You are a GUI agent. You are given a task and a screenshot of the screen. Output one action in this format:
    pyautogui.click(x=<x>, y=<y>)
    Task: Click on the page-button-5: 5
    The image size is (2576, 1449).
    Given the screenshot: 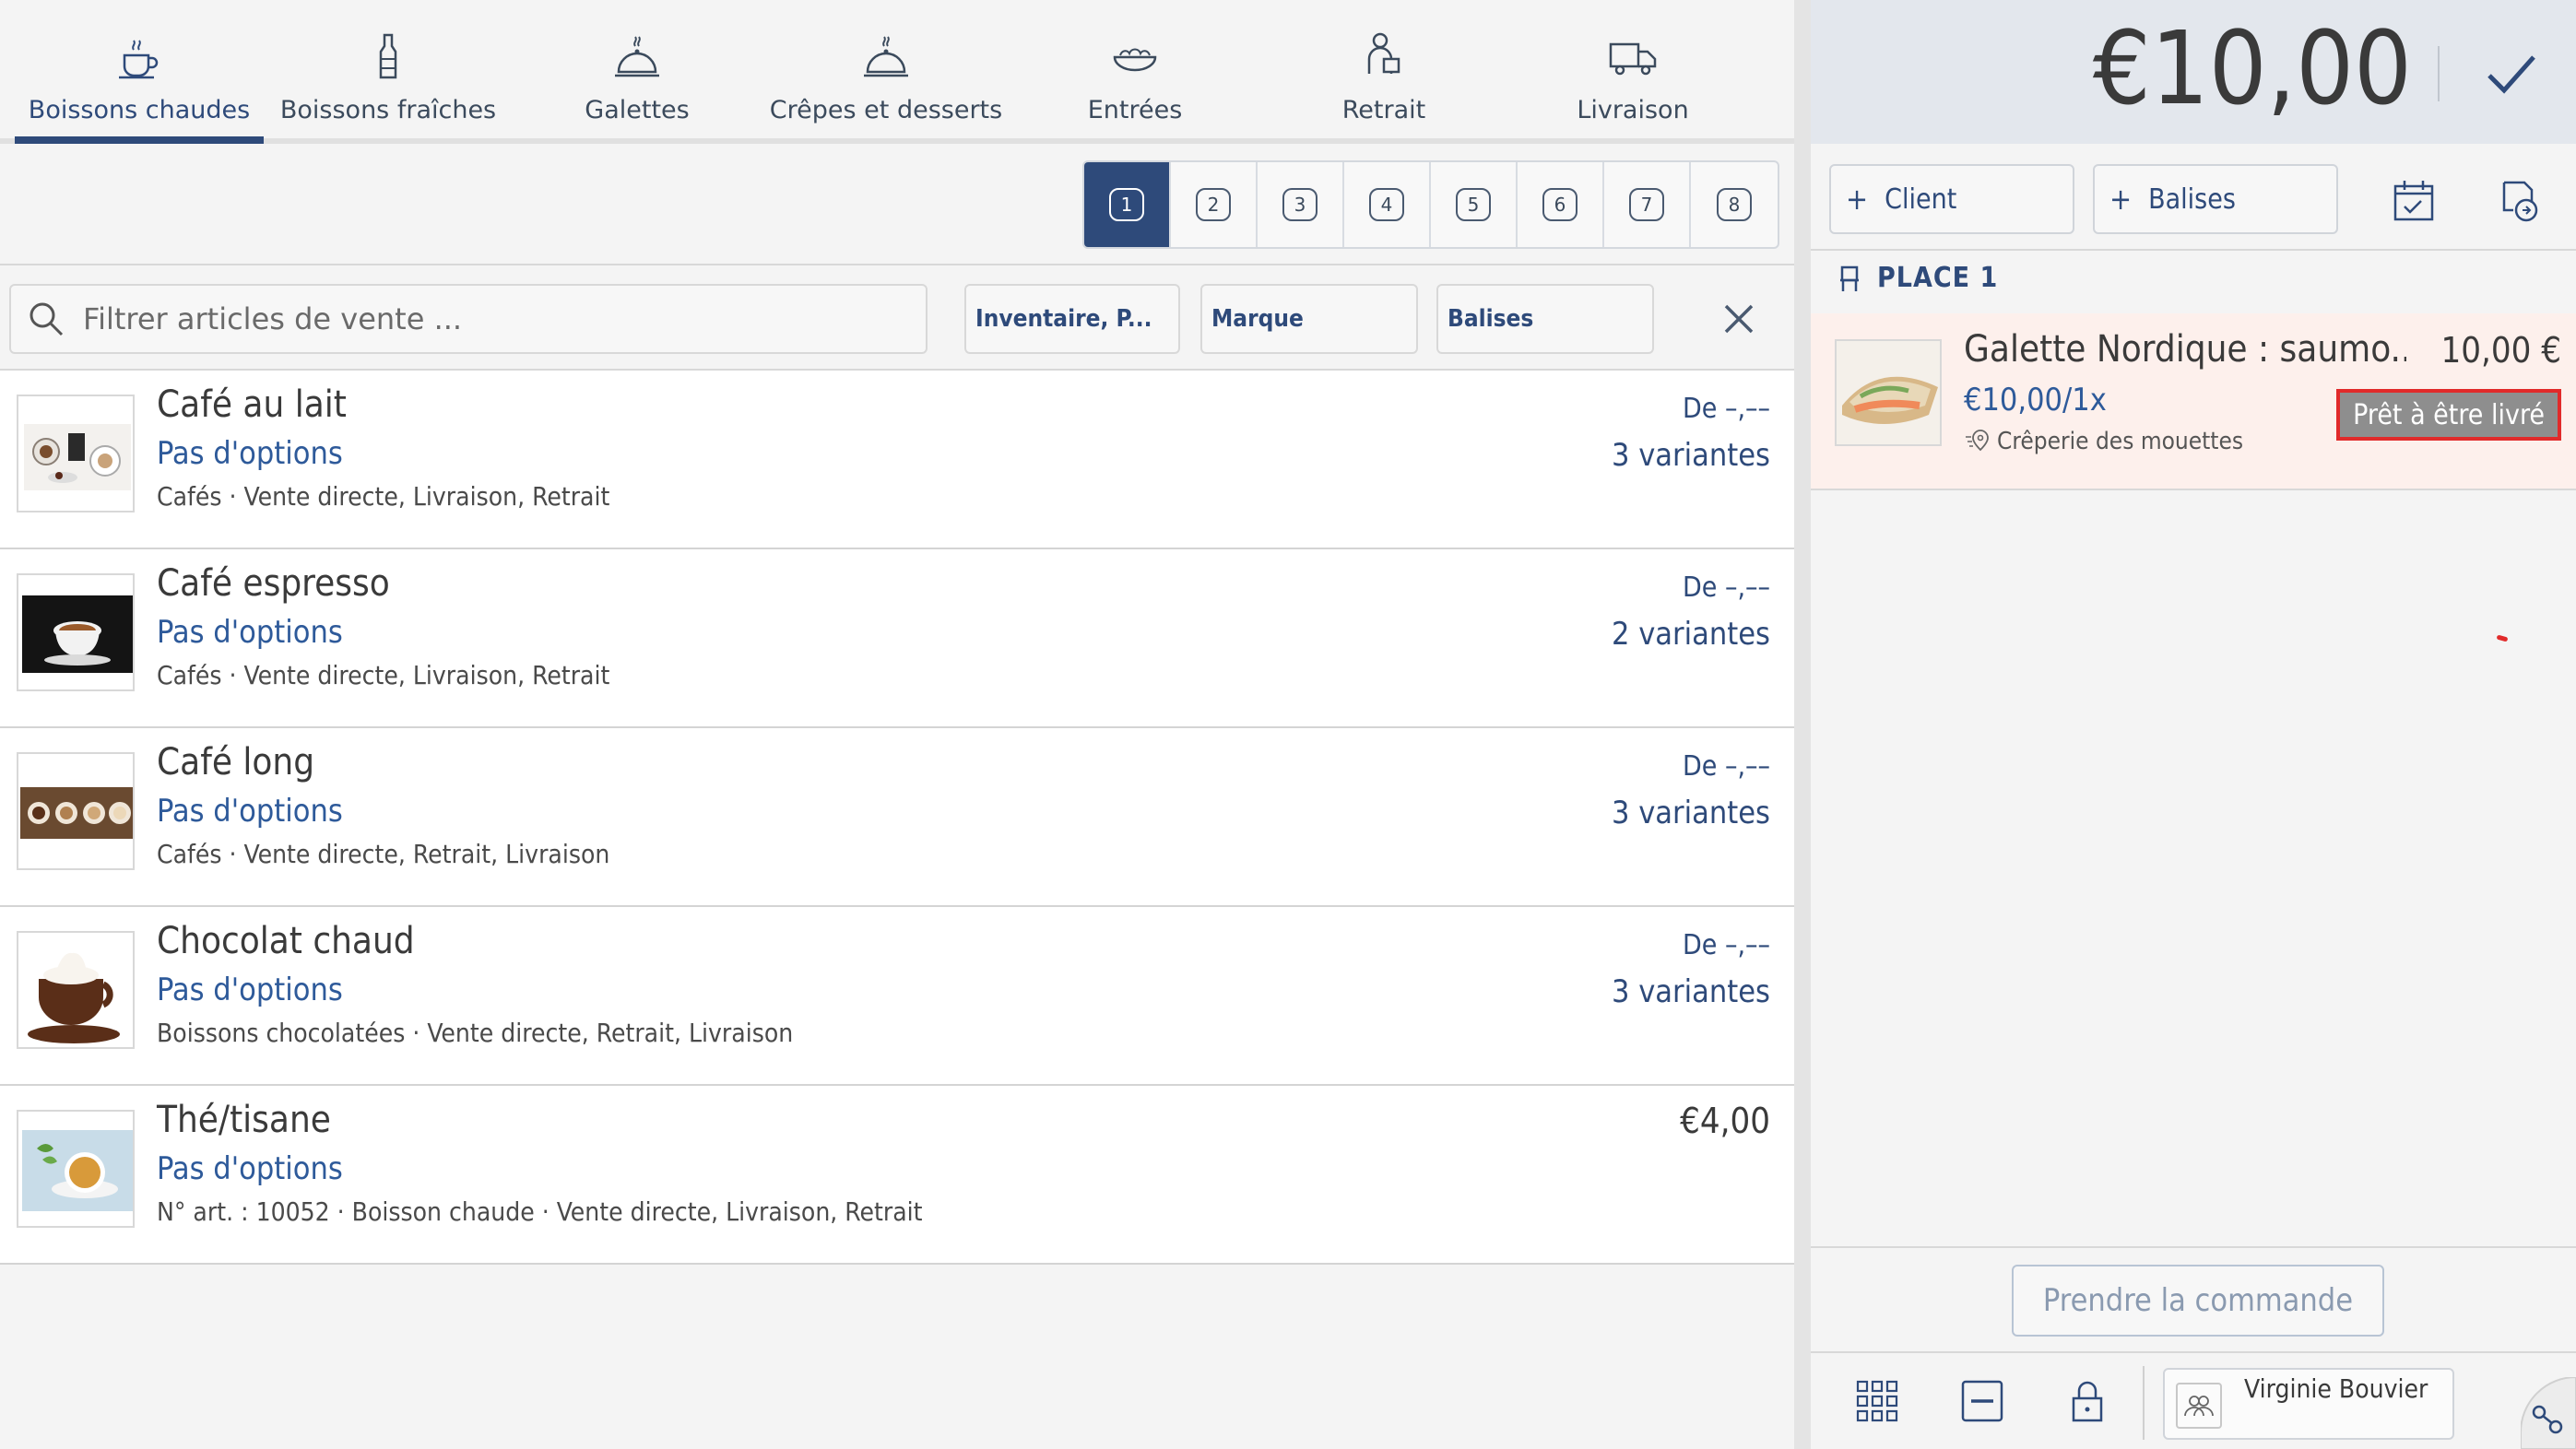 What is the action you would take?
    pyautogui.click(x=1474, y=204)
    